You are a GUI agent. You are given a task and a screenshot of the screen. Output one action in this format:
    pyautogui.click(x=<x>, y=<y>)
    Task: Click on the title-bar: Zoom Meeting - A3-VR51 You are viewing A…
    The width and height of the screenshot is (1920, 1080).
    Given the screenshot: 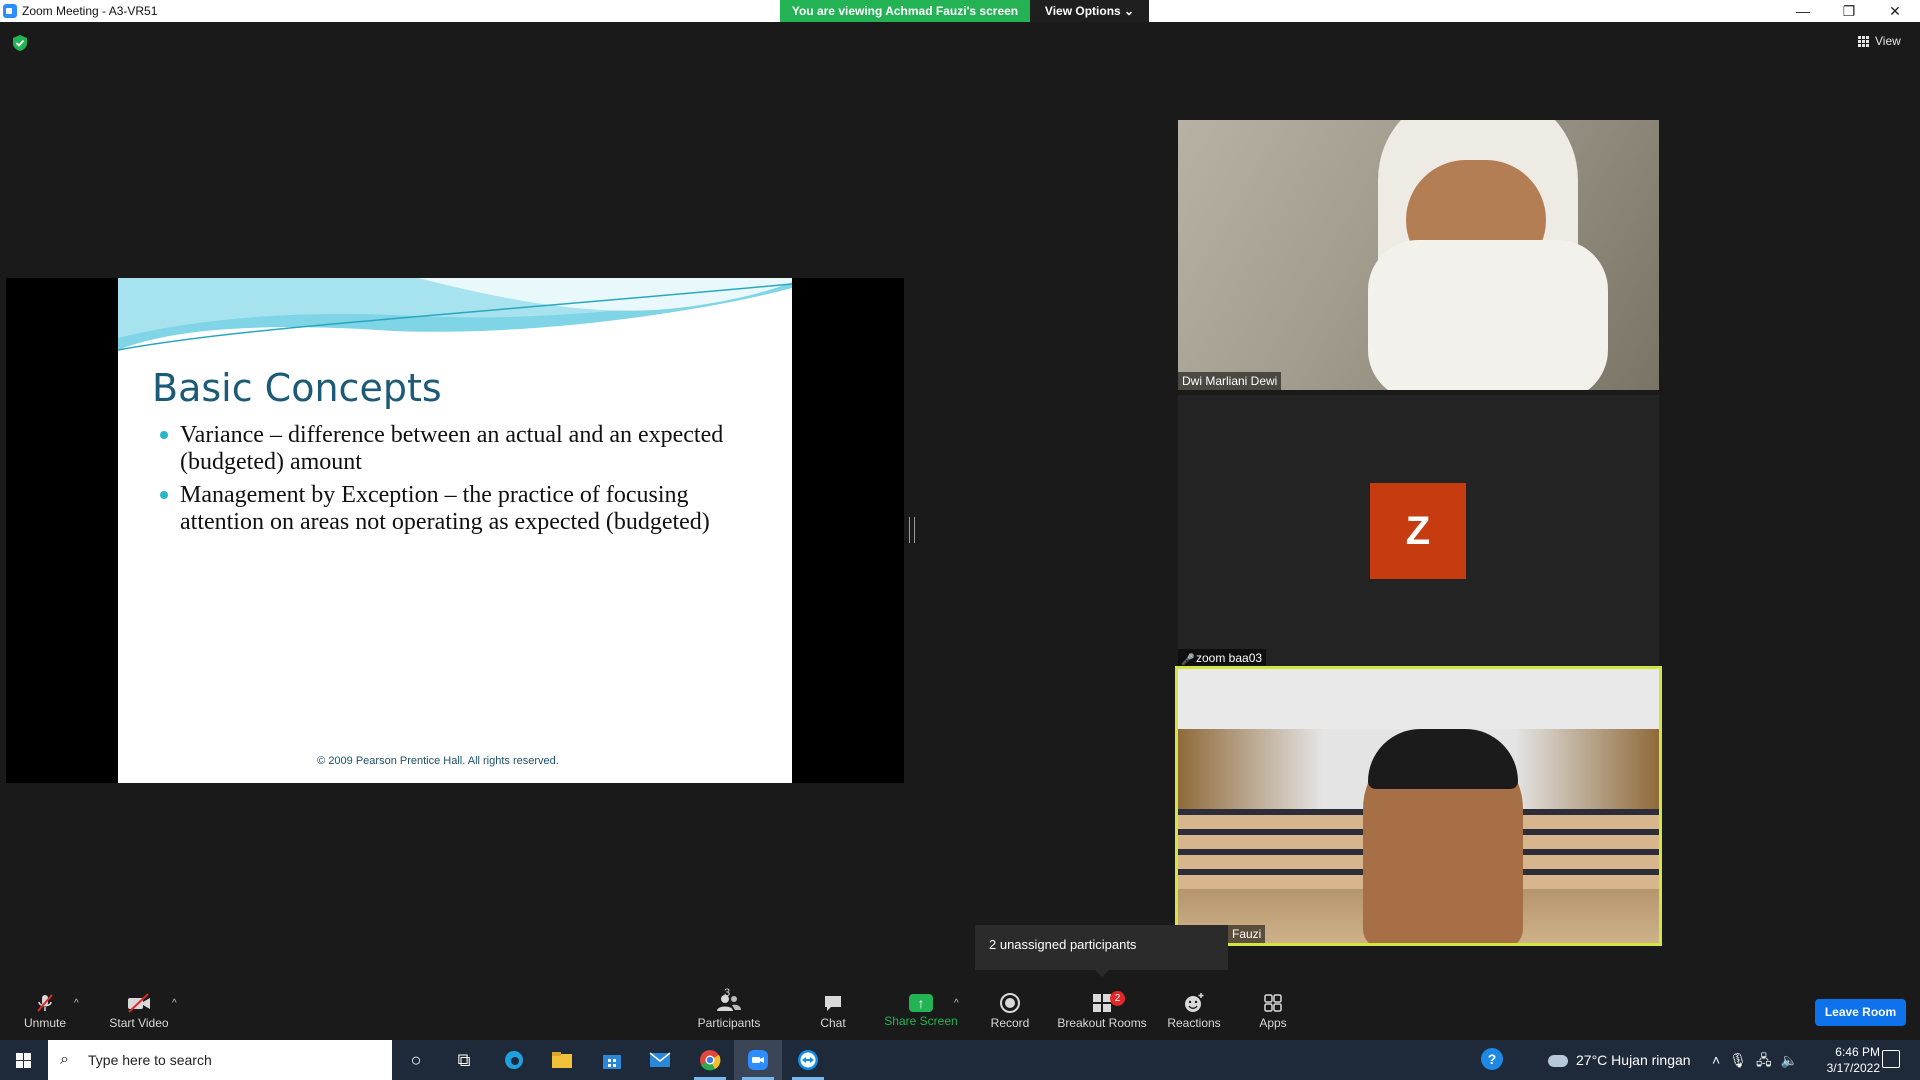 What is the action you would take?
    pyautogui.click(x=960, y=11)
    